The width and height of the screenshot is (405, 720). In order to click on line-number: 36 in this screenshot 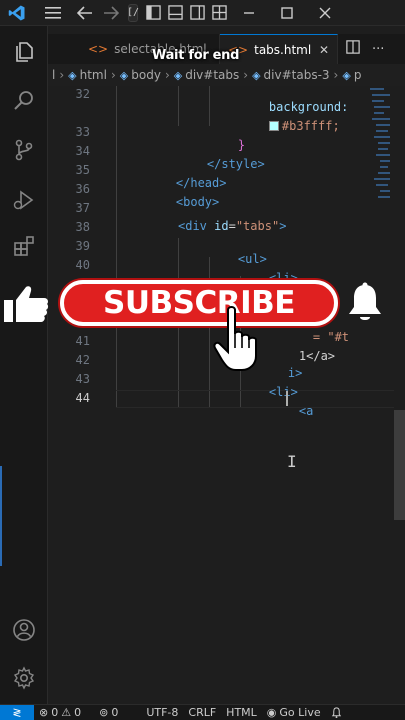, I will do `click(82, 189)`.